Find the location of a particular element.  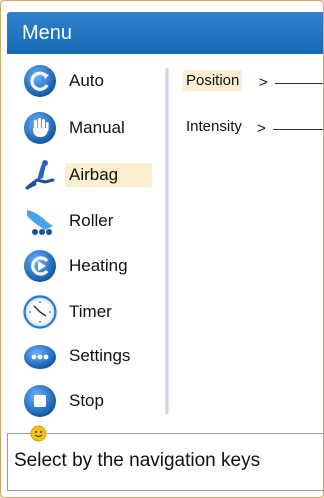

menu-divider is located at coordinates (167, 241).